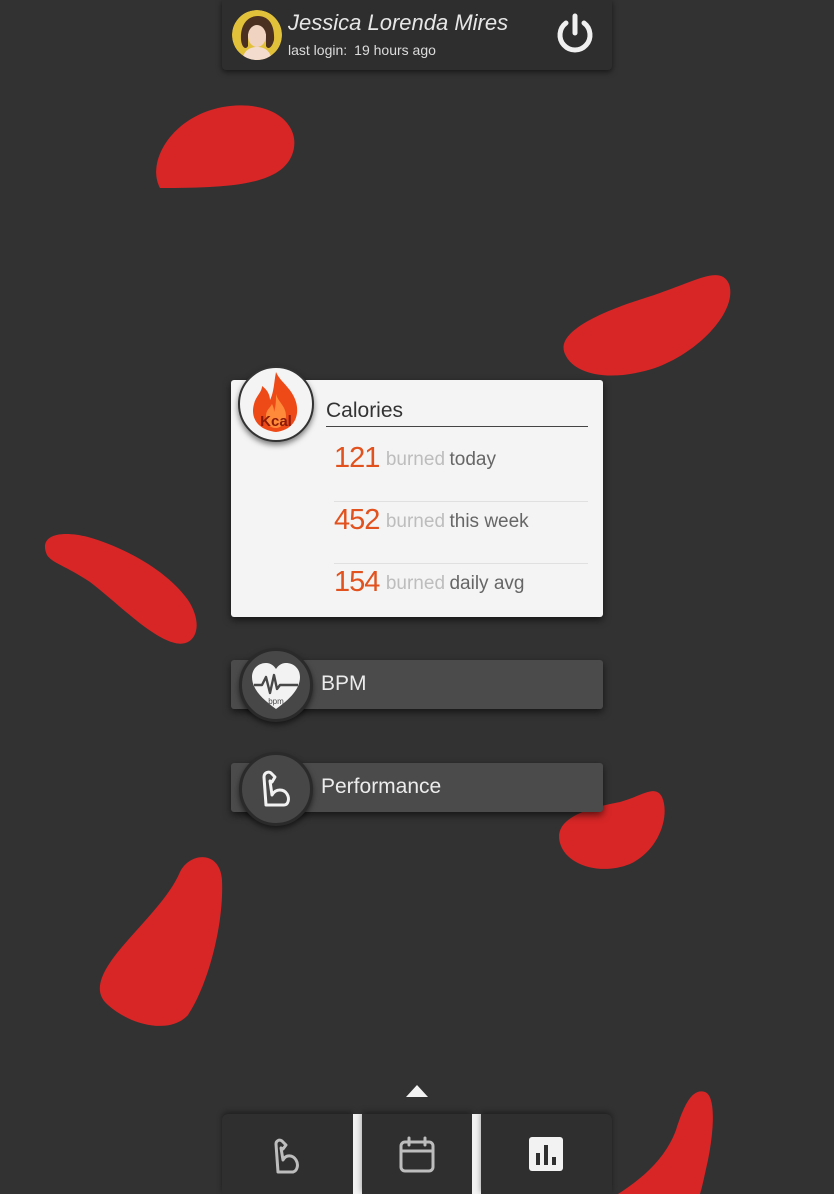 The image size is (834, 1194). Describe the element at coordinates (457, 413) in the screenshot. I see `calories-title: Calories` at that location.